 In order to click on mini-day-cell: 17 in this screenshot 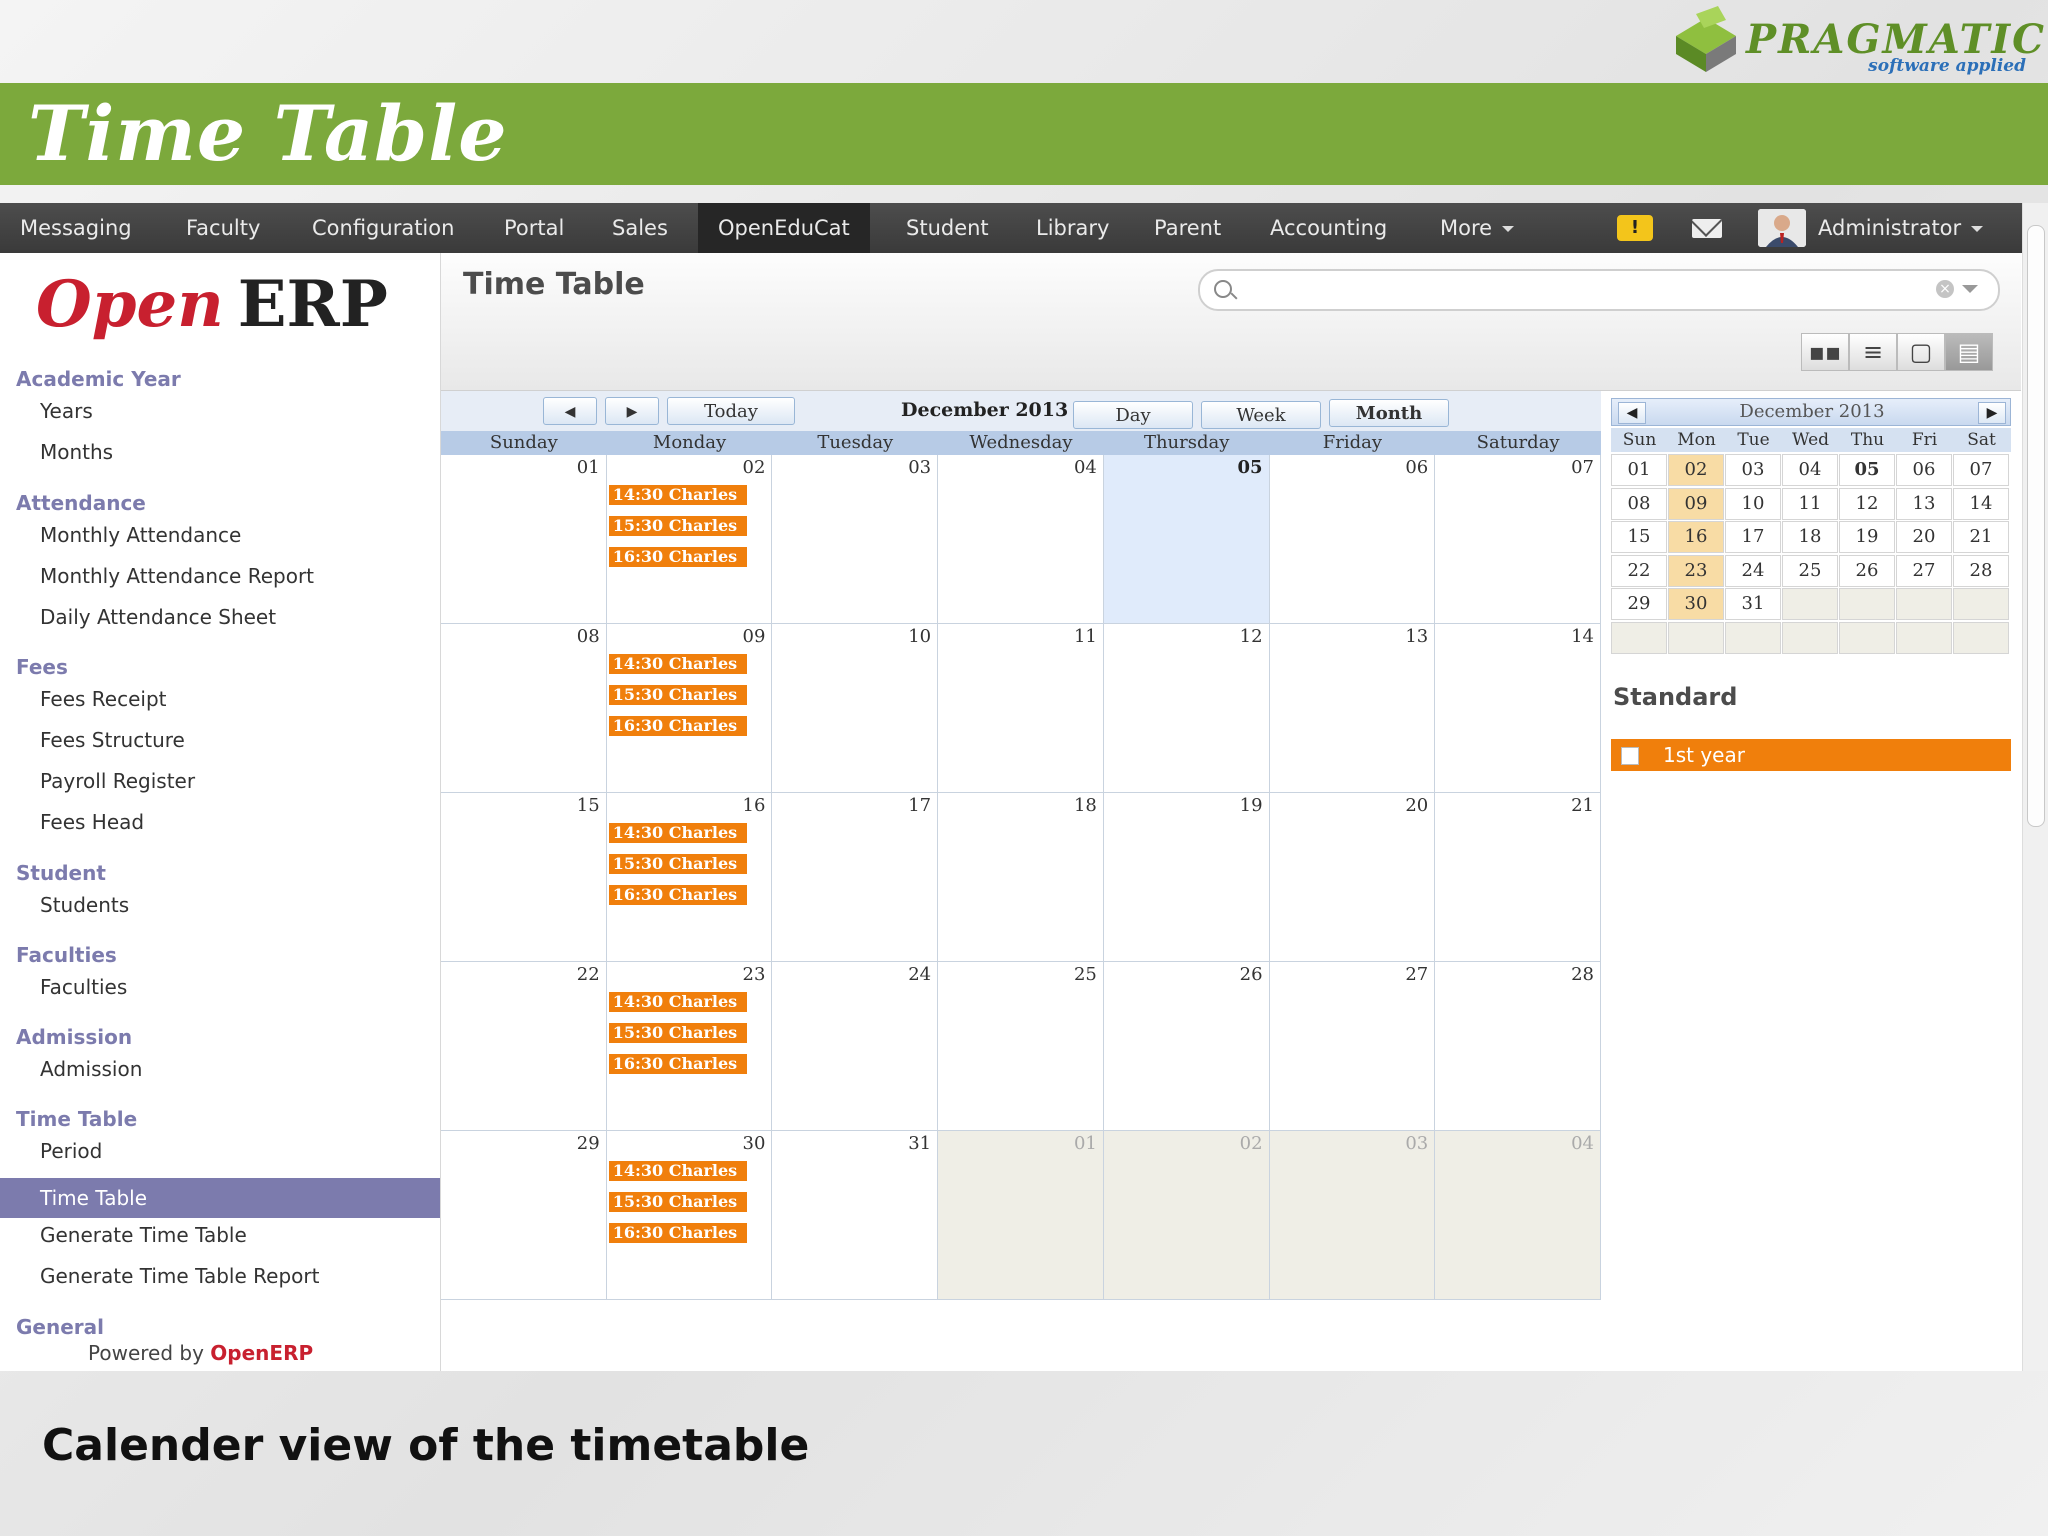, I will do `click(1753, 537)`.